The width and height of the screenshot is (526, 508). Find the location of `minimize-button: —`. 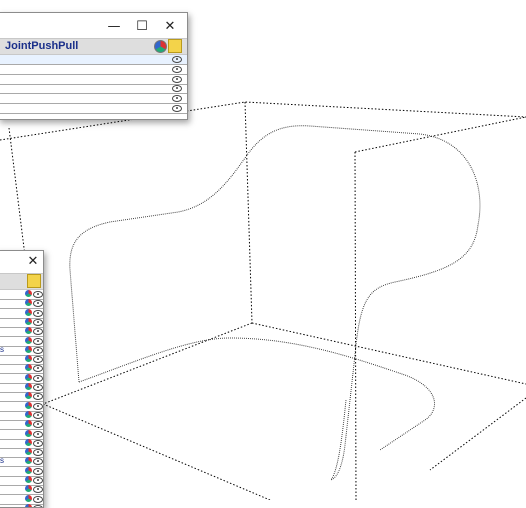

minimize-button: — is located at coordinates (114, 27).